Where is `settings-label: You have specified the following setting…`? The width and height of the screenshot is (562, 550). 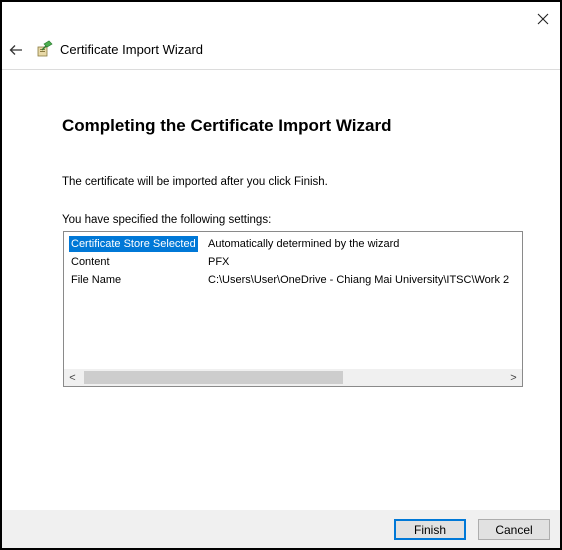 settings-label: You have specified the following setting… is located at coordinates (167, 220).